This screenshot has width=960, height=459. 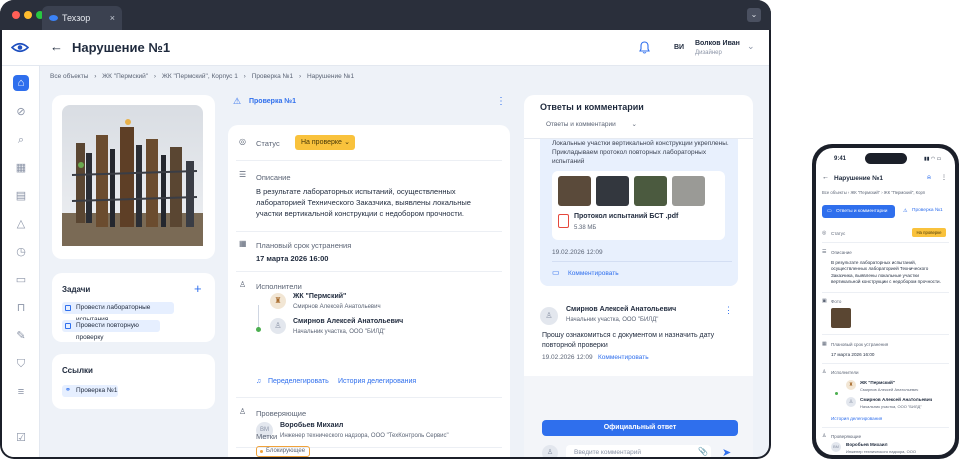 I want to click on phone-delegation-dot, so click(x=836, y=393).